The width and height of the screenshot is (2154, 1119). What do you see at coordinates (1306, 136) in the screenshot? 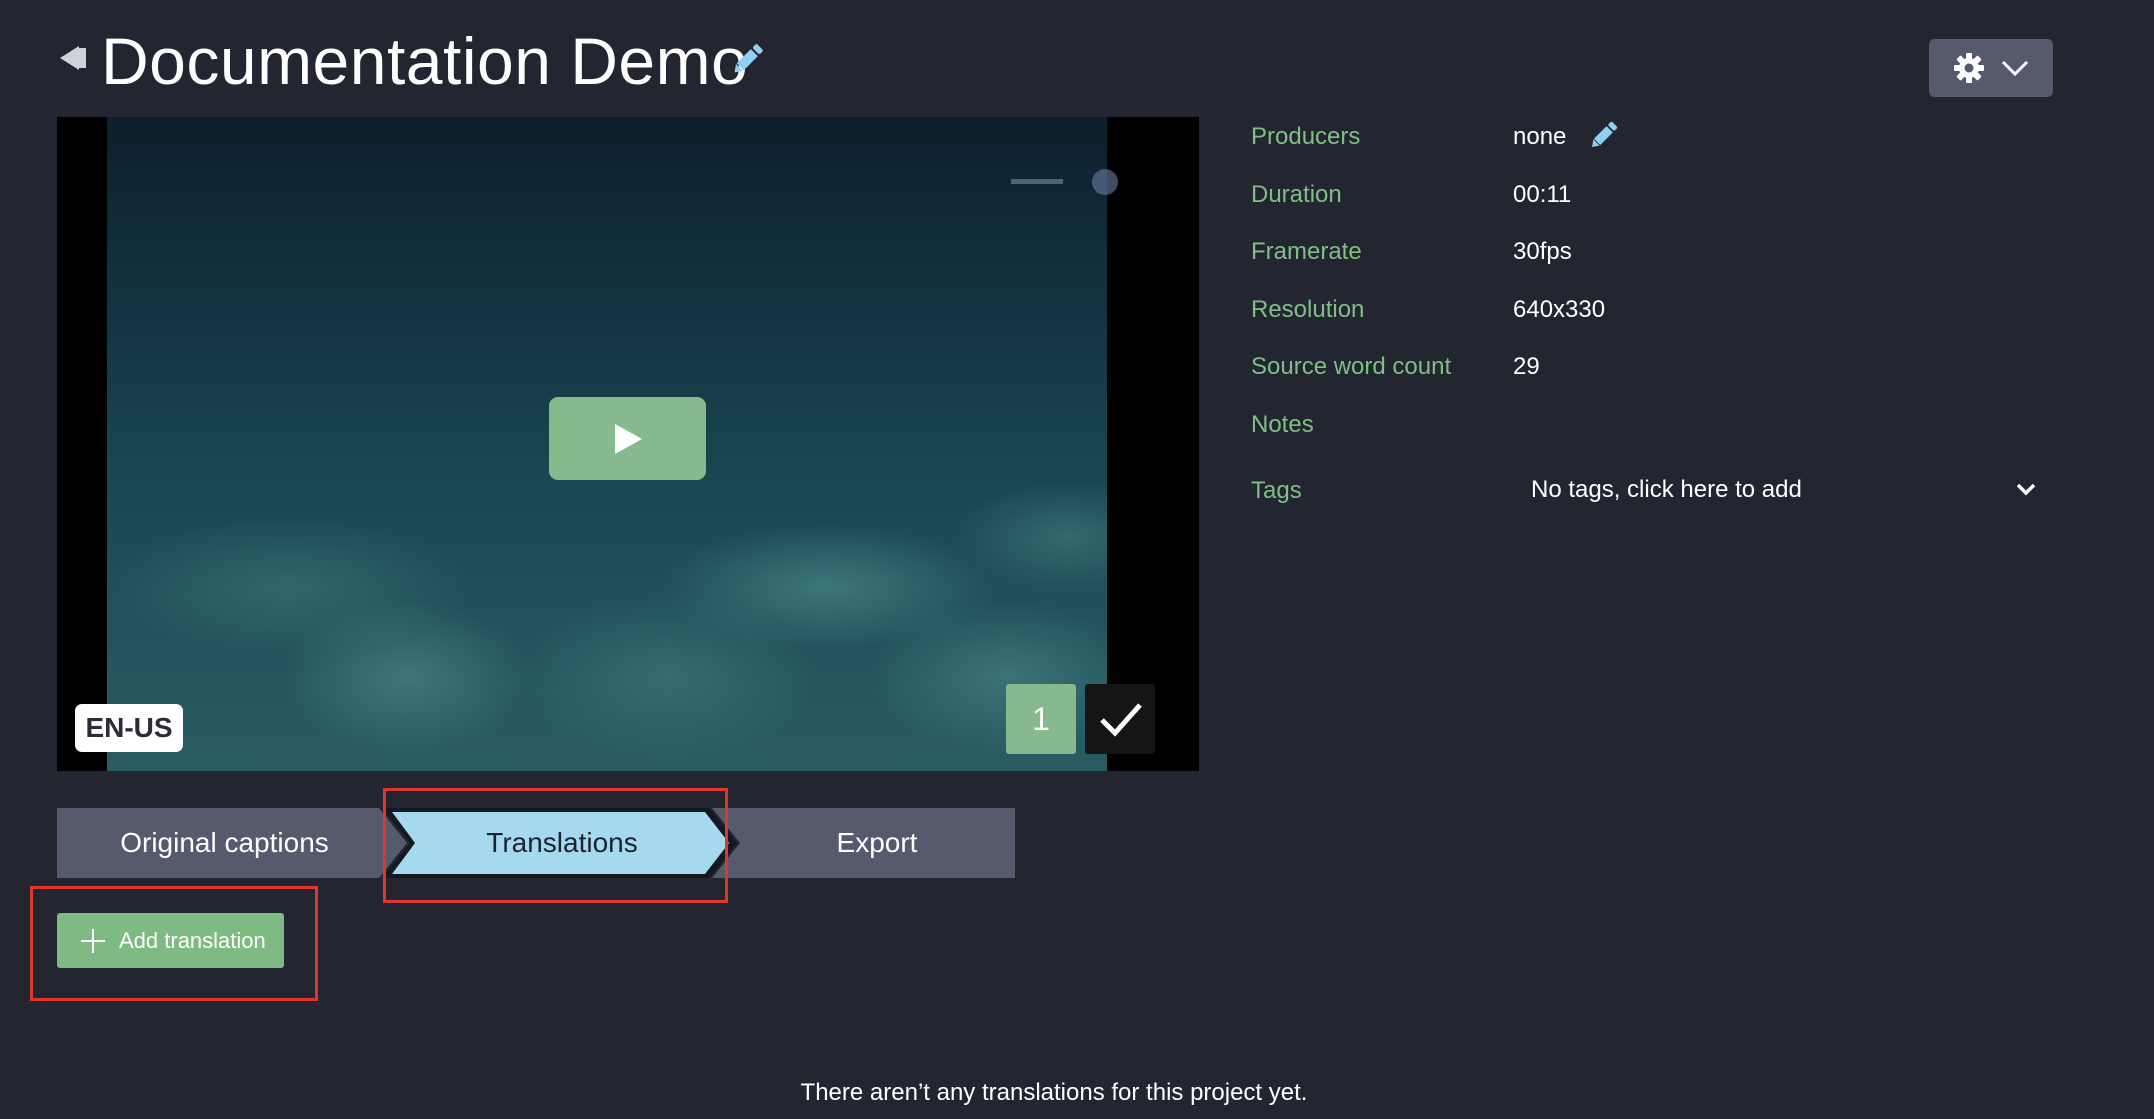
I see `producers-label: Producers` at bounding box center [1306, 136].